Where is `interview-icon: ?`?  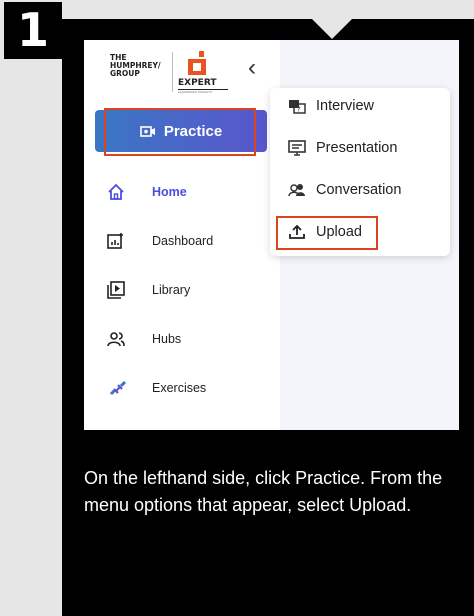
interview-icon: ? is located at coordinates (297, 107).